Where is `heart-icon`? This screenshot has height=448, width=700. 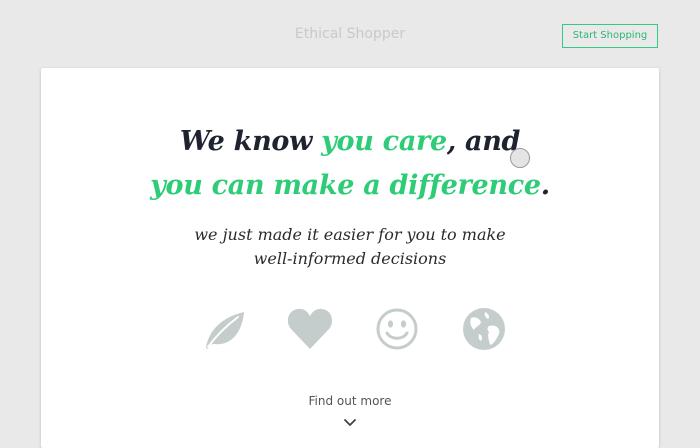 heart-icon is located at coordinates (310, 329).